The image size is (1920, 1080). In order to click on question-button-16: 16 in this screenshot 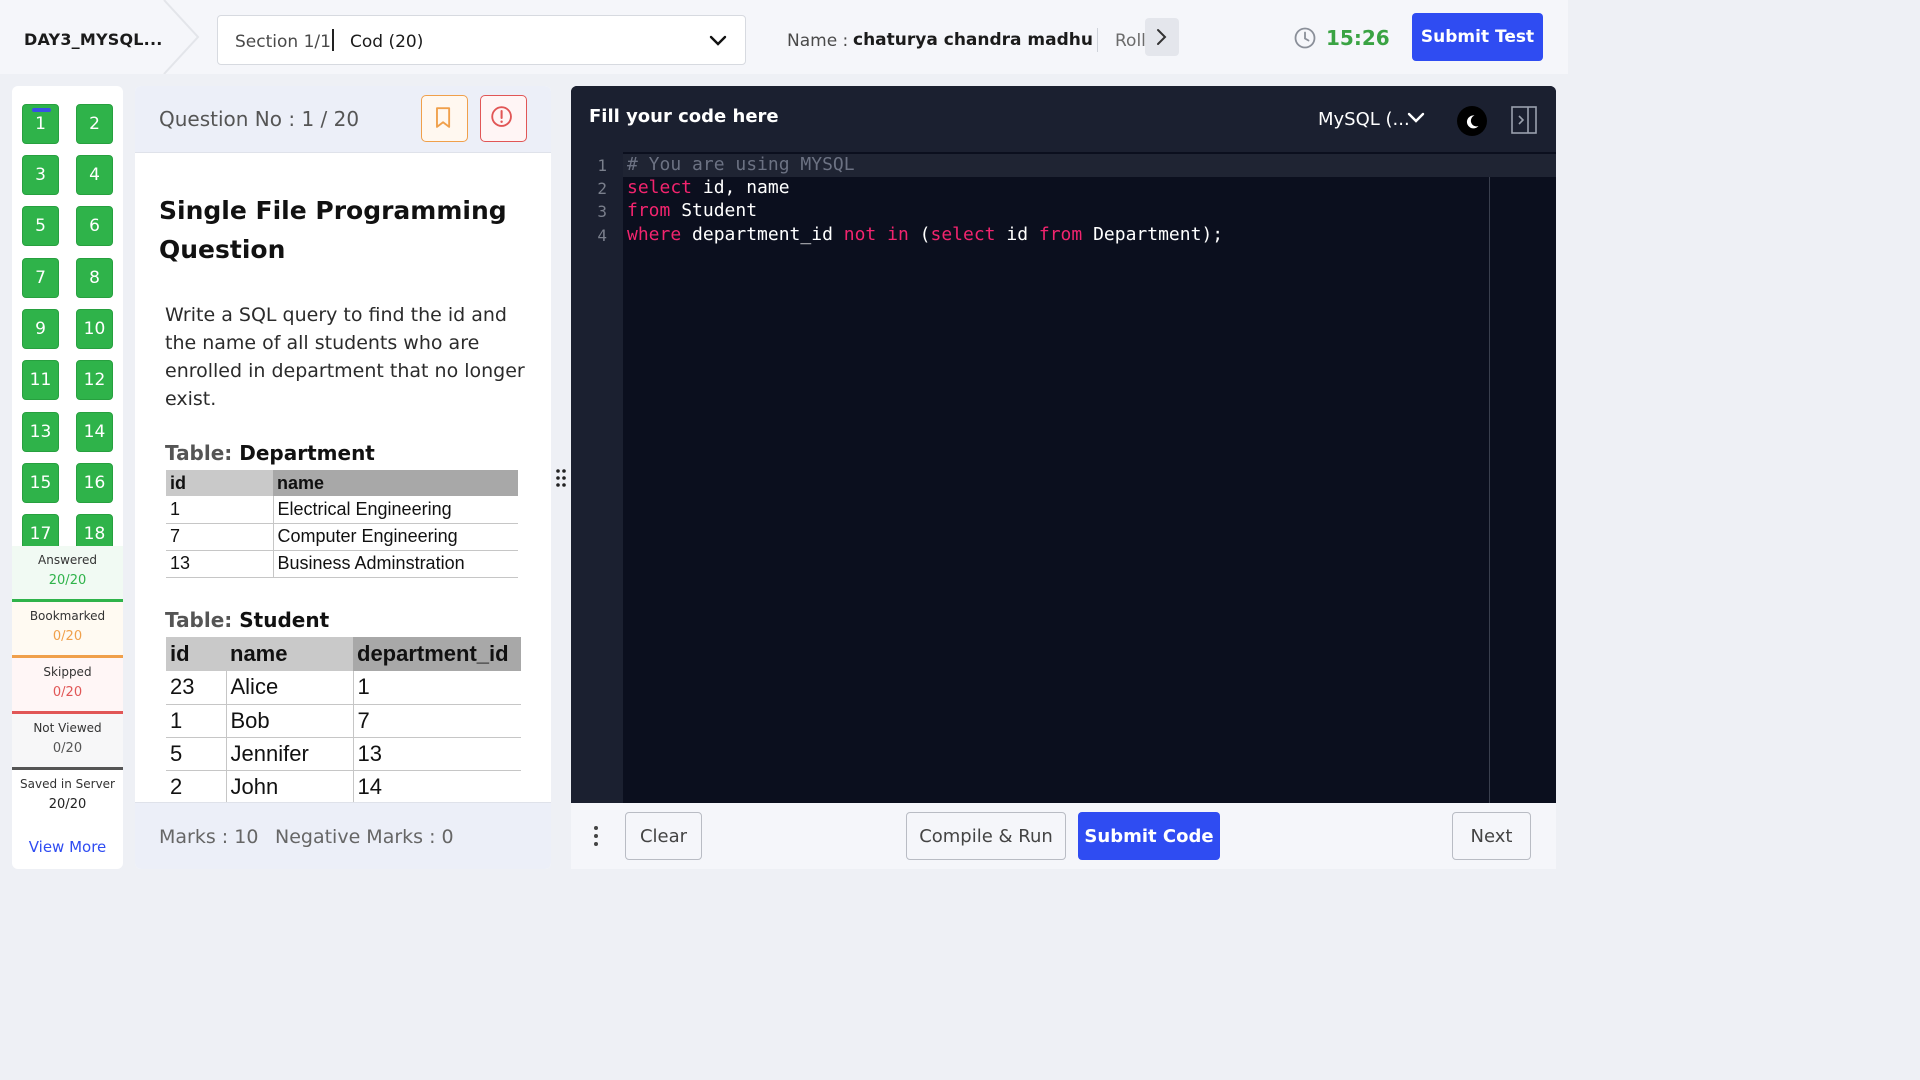, I will do `click(94, 483)`.